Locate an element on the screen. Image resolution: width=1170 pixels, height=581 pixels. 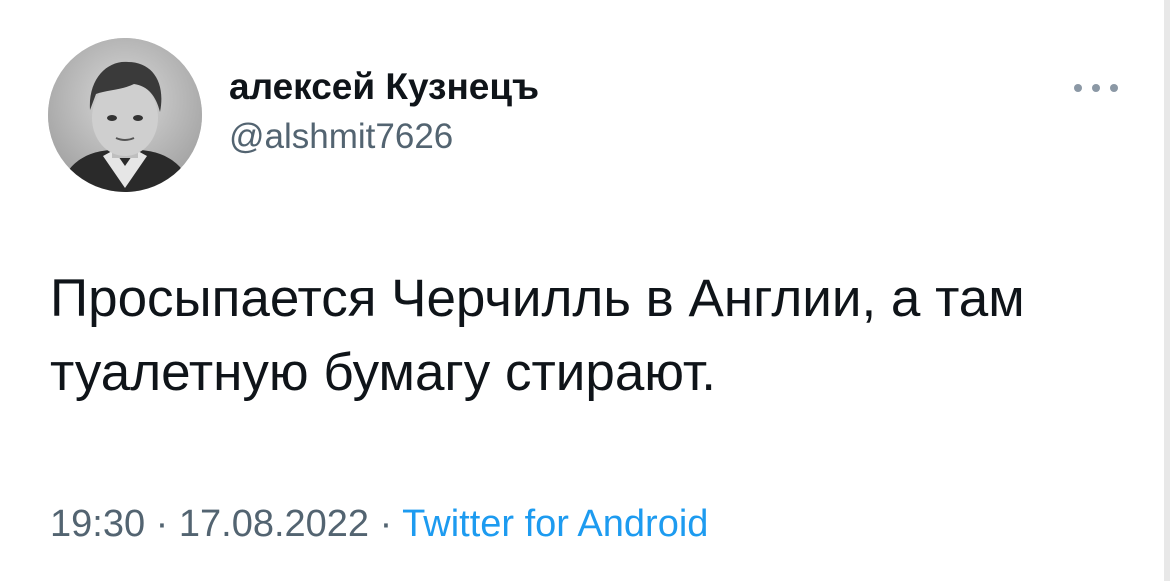
more-options-icon is located at coordinates (1096, 88).